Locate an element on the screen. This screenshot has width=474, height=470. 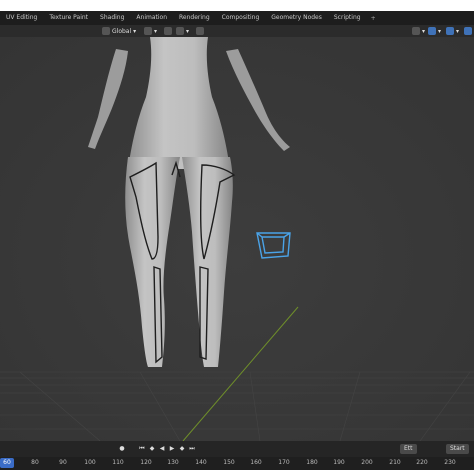
mode-field: Ett is located at coordinates (408, 449).